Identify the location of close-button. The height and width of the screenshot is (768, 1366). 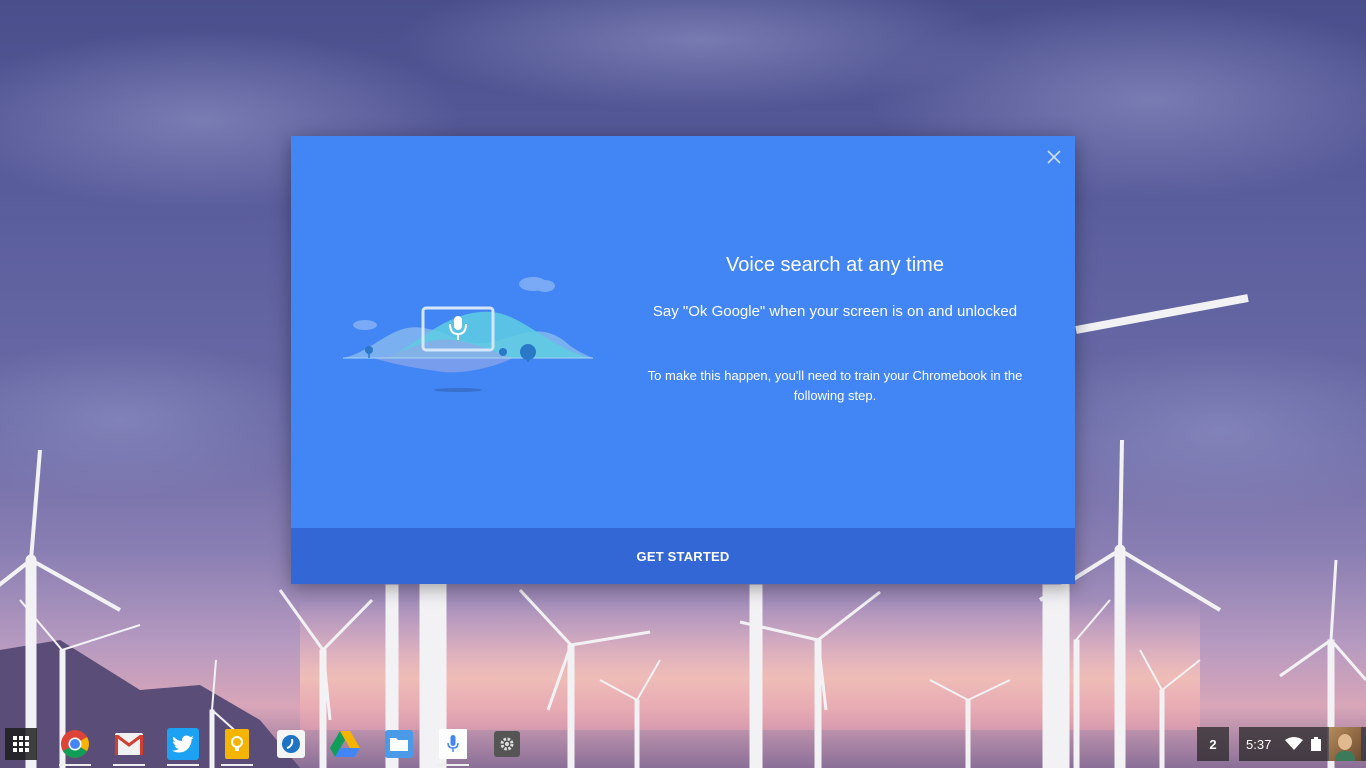
(1054, 157).